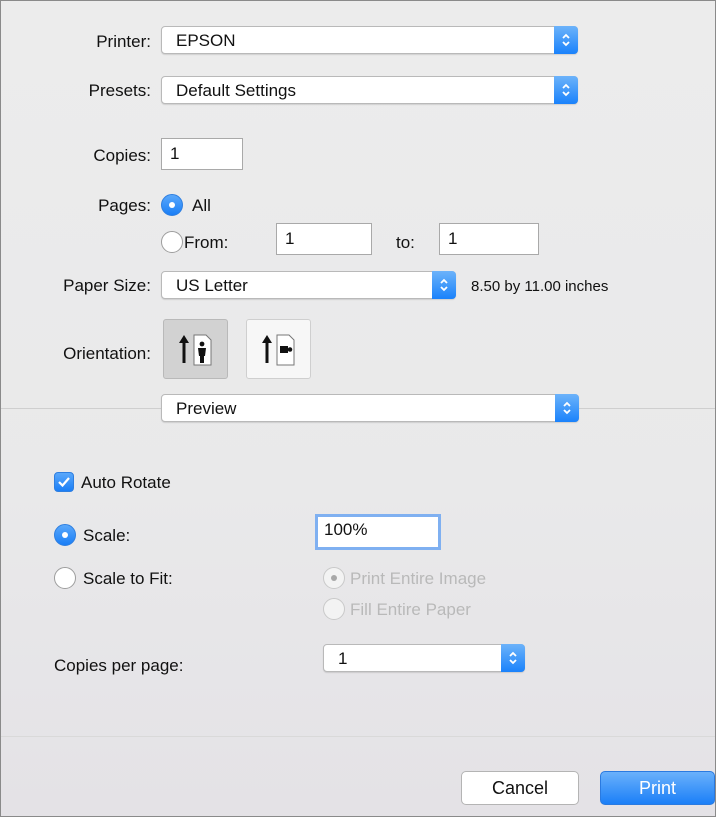 The image size is (716, 817). I want to click on auto-rotate-checkbox, so click(64, 482).